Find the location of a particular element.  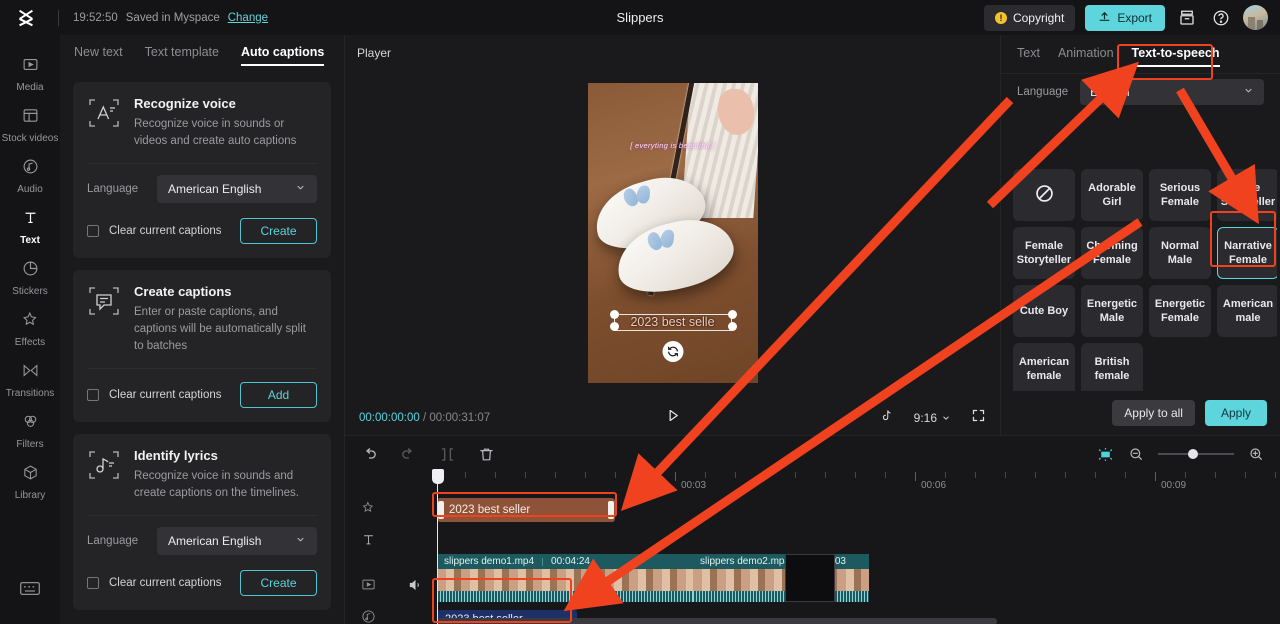

divider is located at coordinates (1140, 73).